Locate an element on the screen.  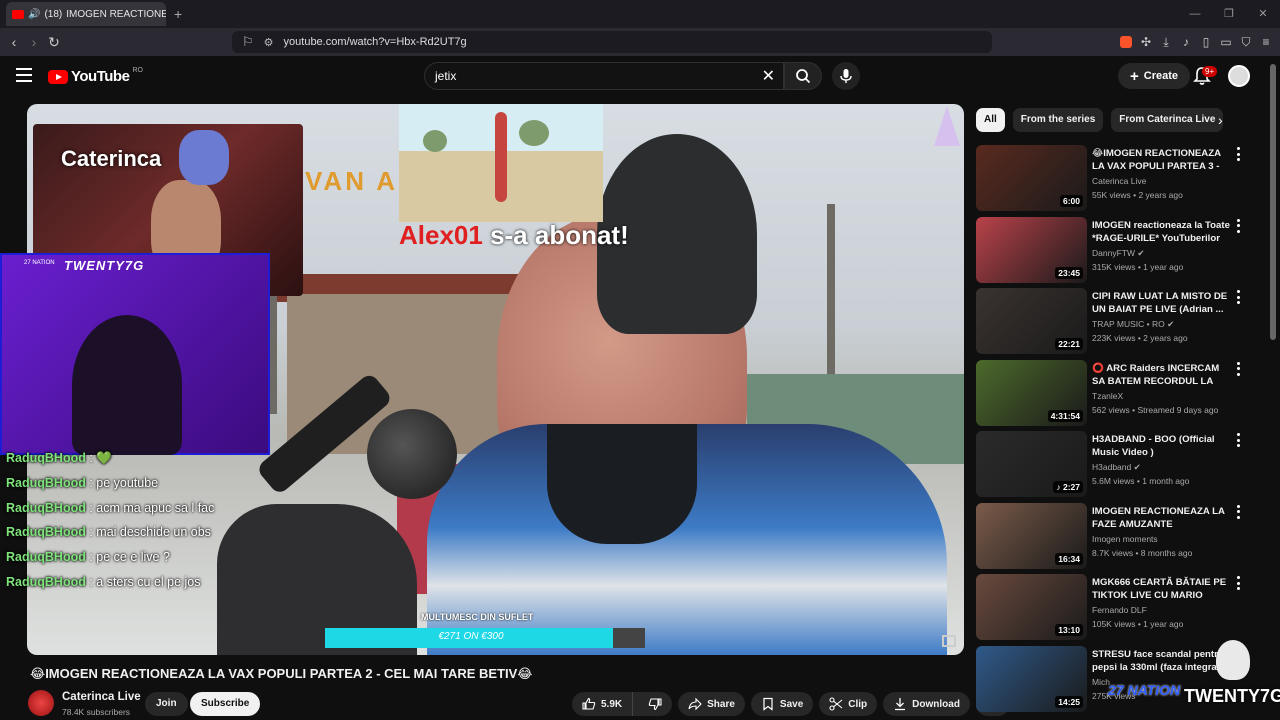
video-thumbnail: 6:00 is located at coordinates (1031, 178).